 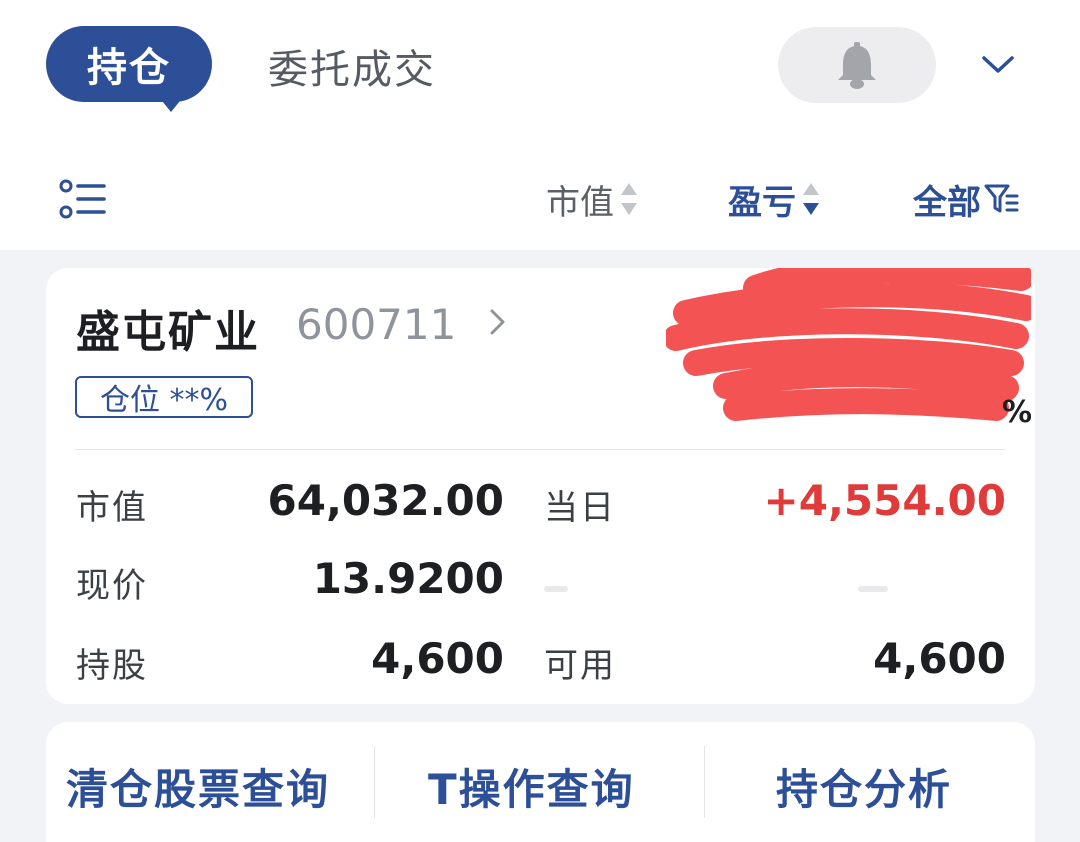 I want to click on holding-analysis-link: 持仓分析, so click(x=864, y=786).